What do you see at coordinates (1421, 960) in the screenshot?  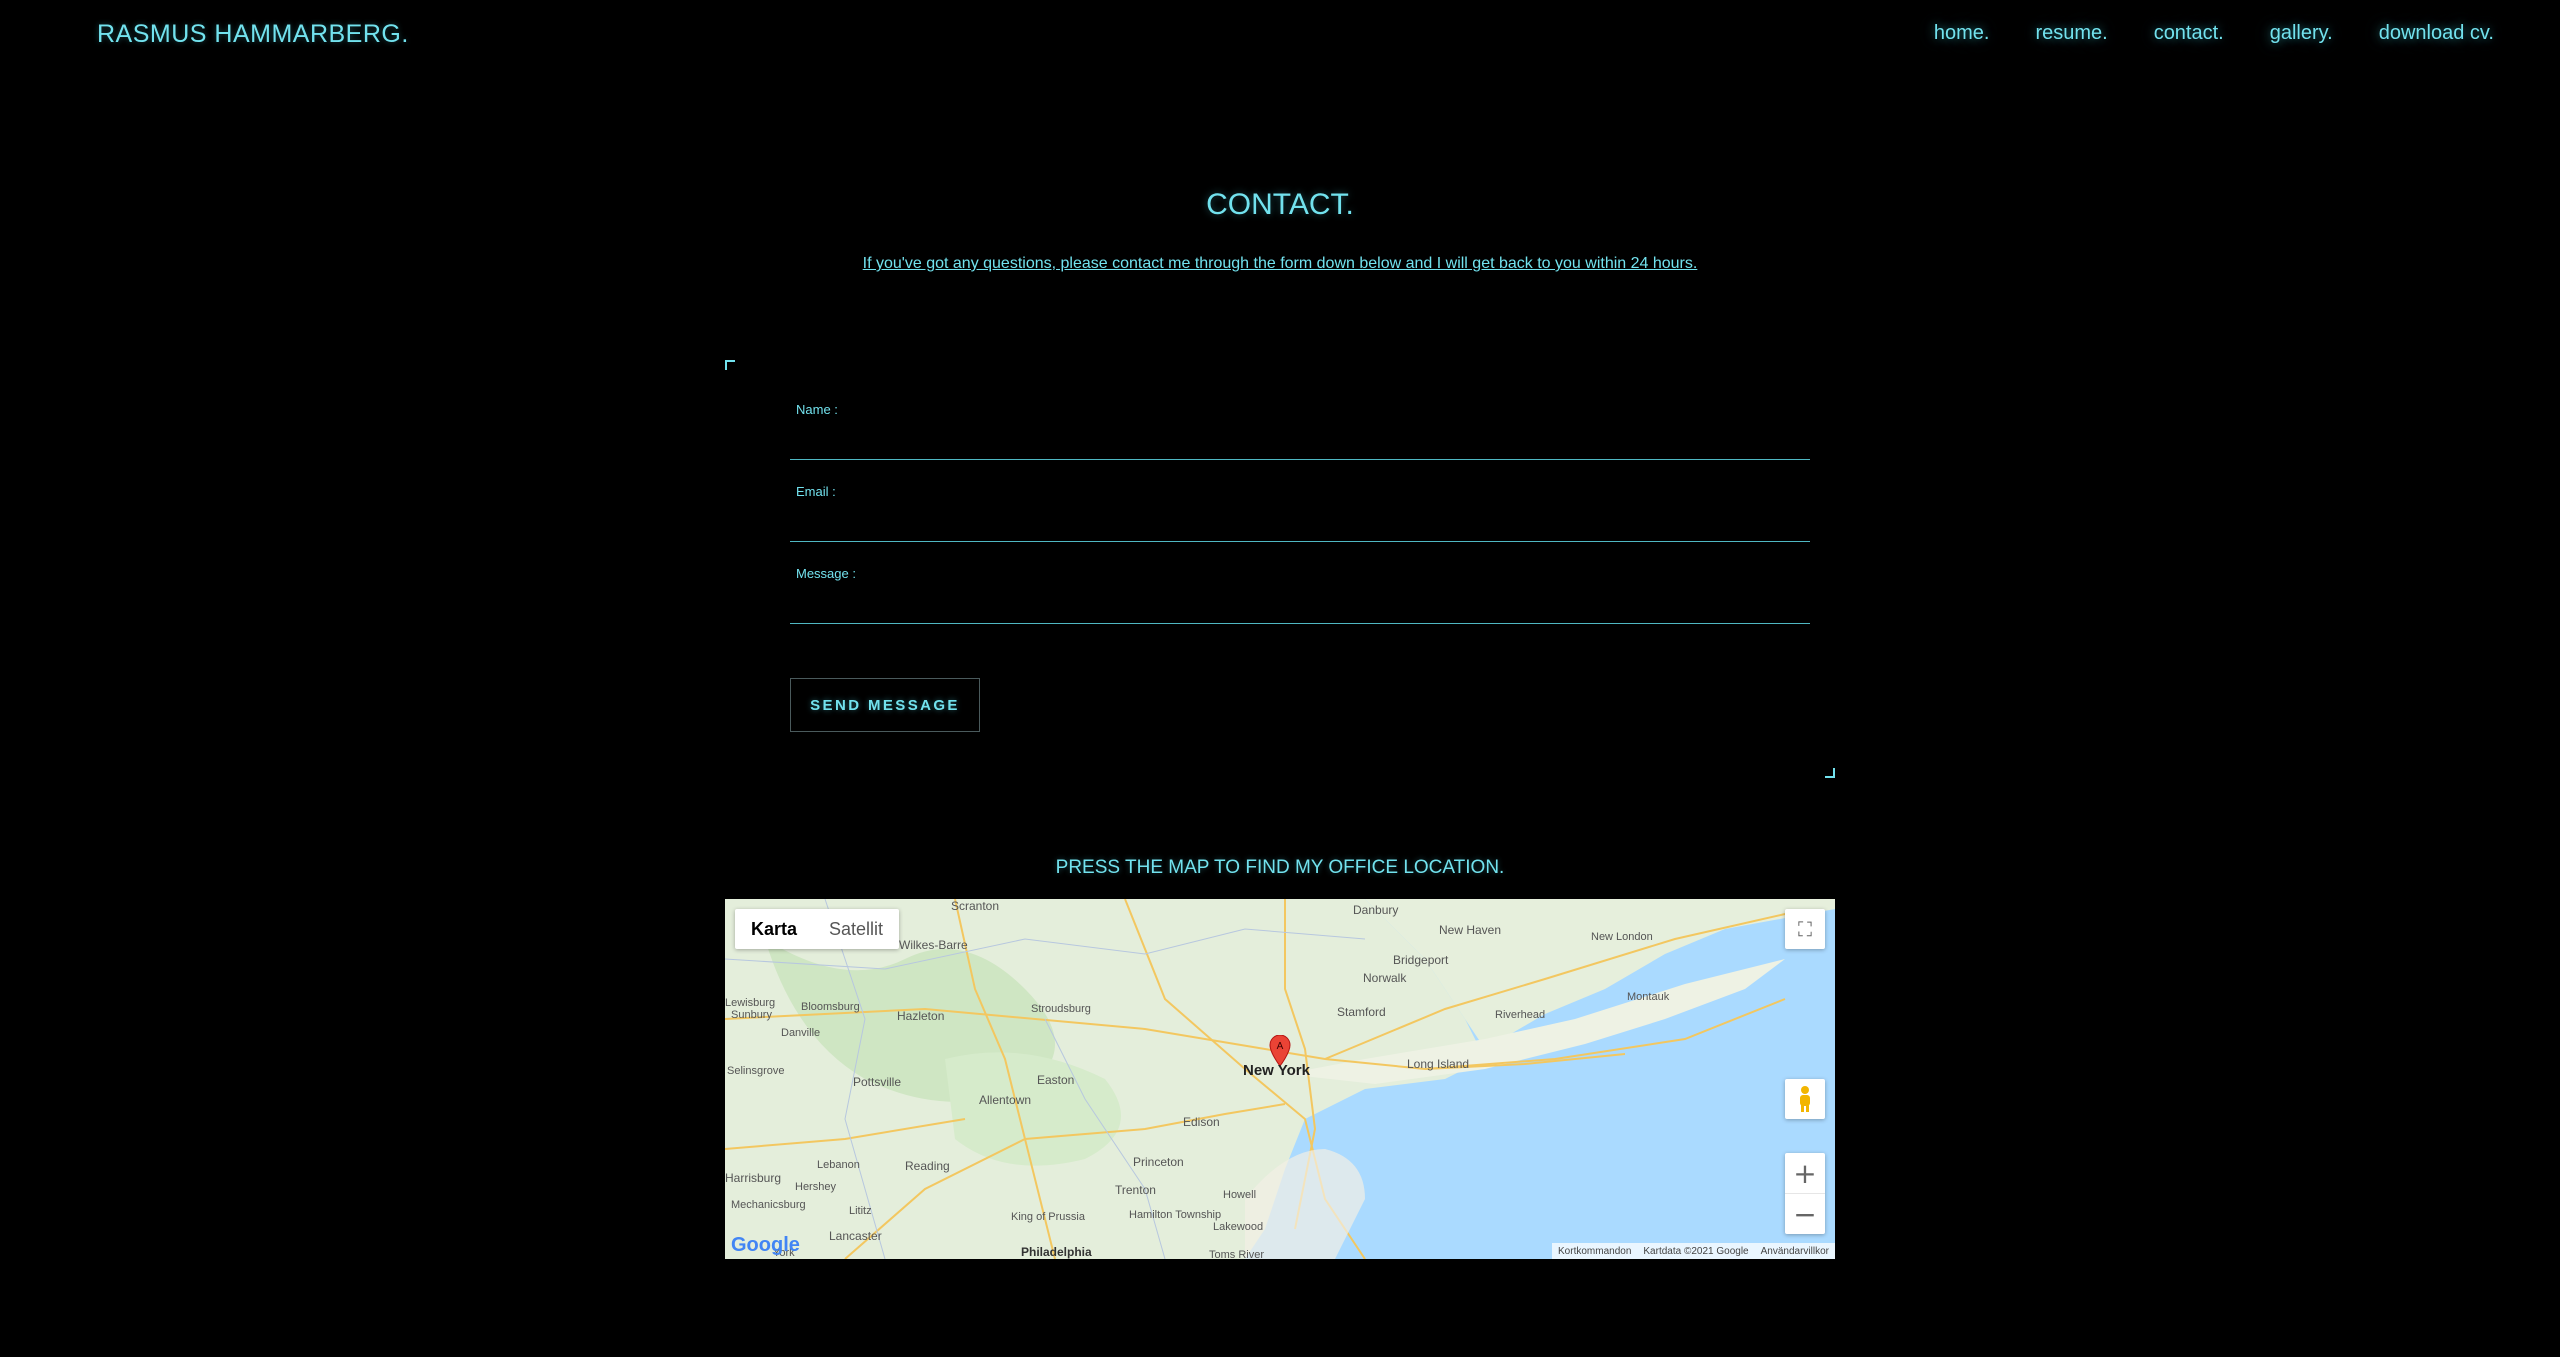 I see `map-city-bridgeport: Bridgeport` at bounding box center [1421, 960].